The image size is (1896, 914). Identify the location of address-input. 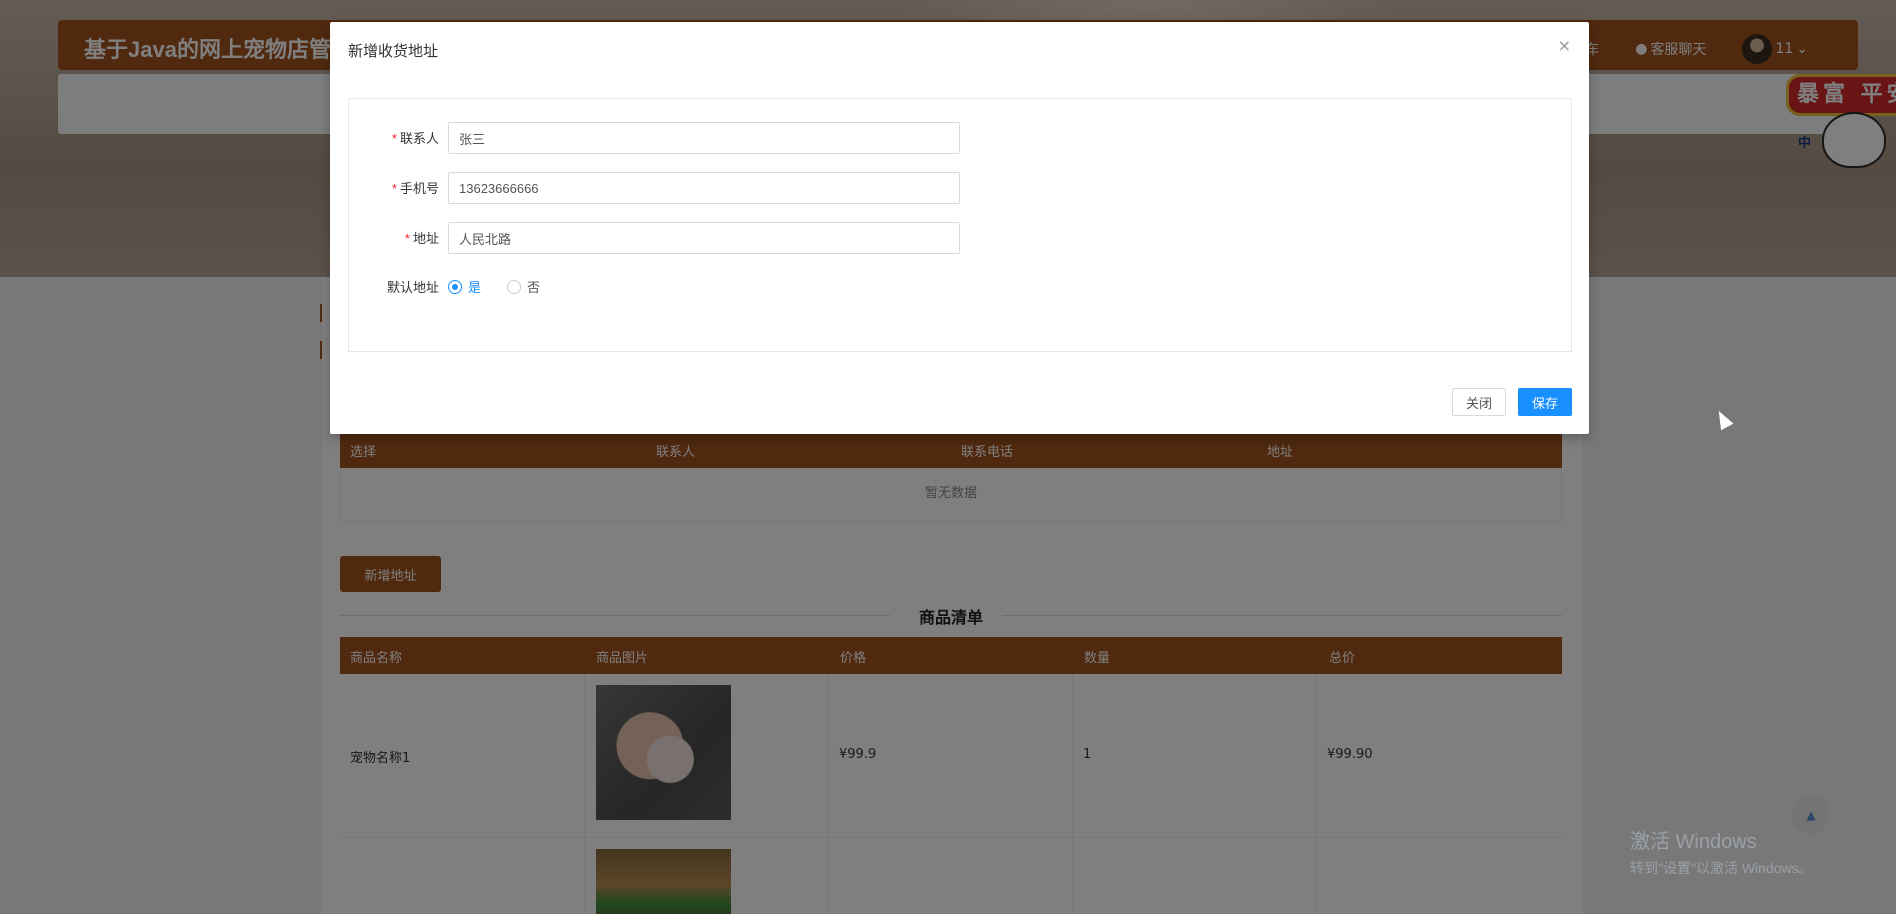
(704, 238).